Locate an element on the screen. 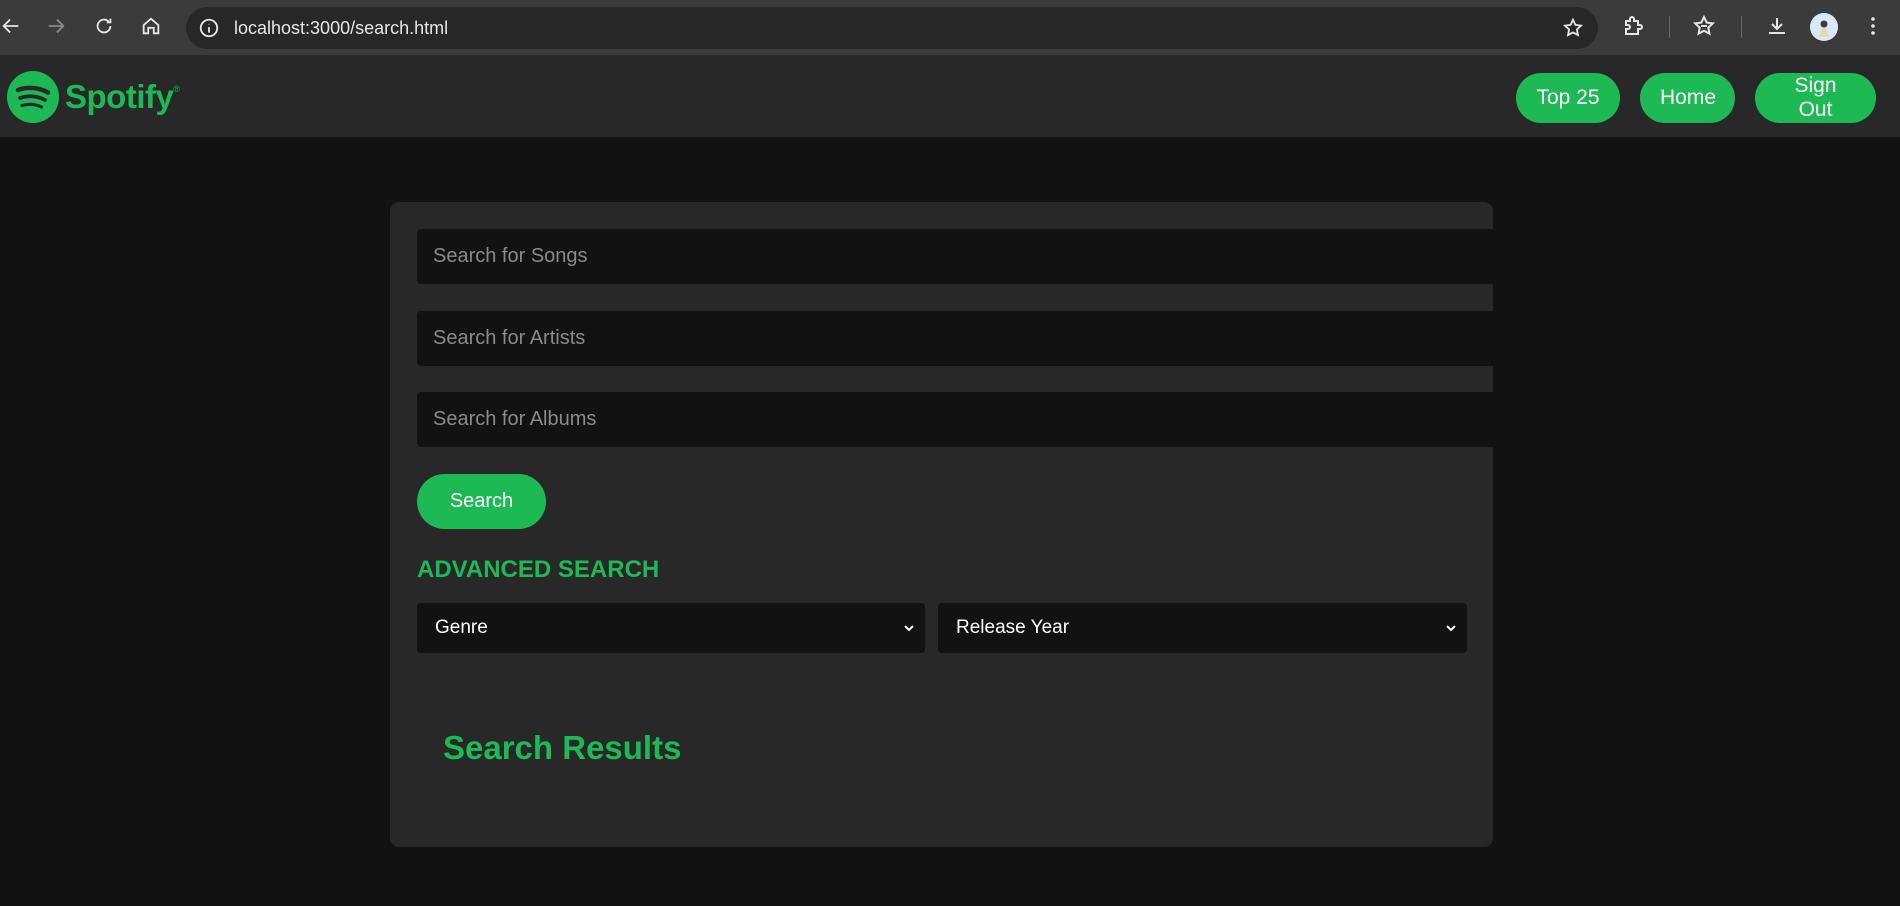  app-header: Spotify® Top 25 Home Sign Out is located at coordinates (950, 96).